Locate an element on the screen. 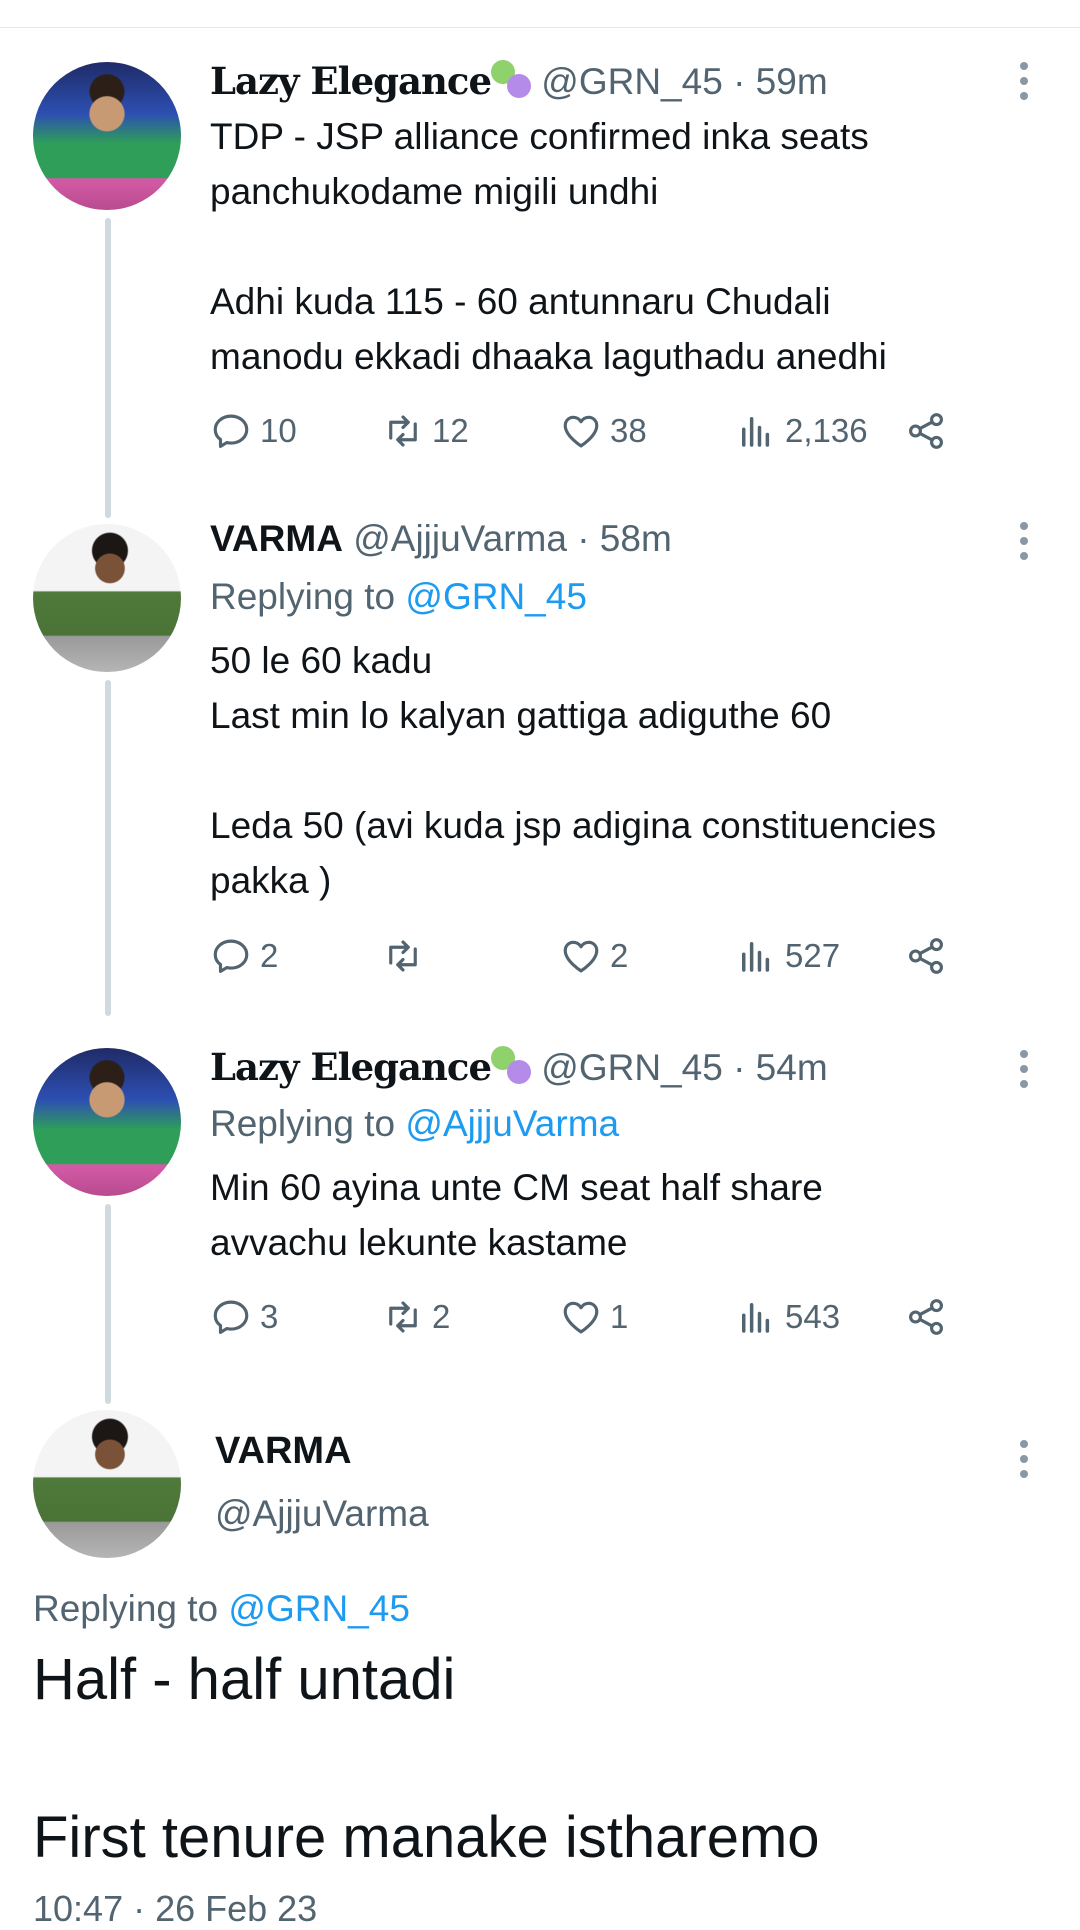 This screenshot has width=1080, height=1930. tweet-time: · 58m is located at coordinates (624, 538).